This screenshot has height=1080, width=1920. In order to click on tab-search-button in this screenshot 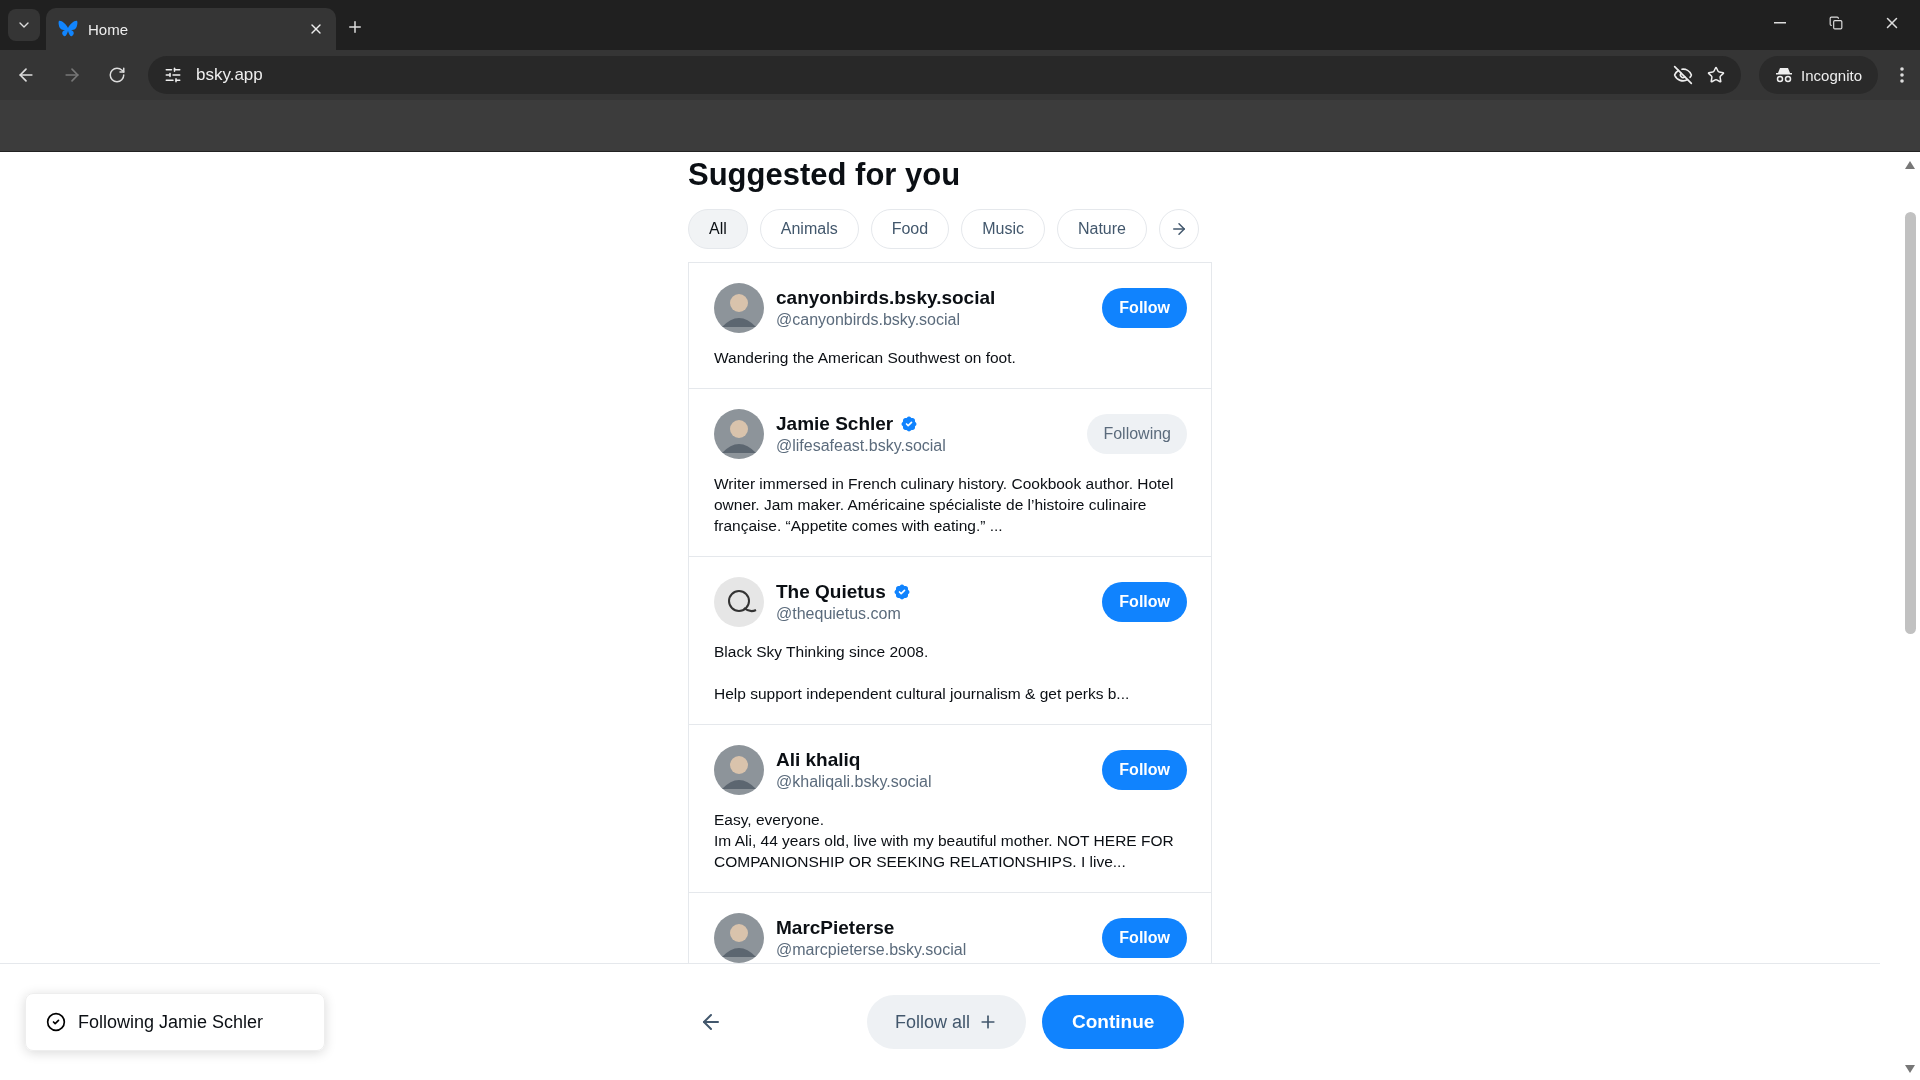, I will do `click(24, 25)`.